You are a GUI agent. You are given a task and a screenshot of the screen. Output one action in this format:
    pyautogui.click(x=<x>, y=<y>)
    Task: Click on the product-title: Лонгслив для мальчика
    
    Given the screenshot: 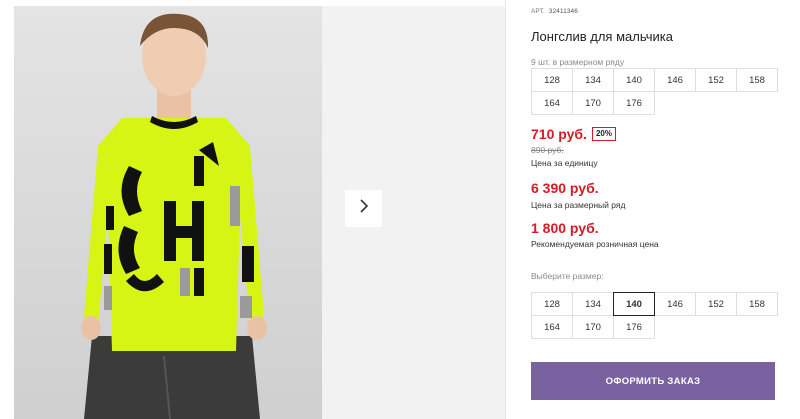 What is the action you would take?
    pyautogui.click(x=602, y=36)
    